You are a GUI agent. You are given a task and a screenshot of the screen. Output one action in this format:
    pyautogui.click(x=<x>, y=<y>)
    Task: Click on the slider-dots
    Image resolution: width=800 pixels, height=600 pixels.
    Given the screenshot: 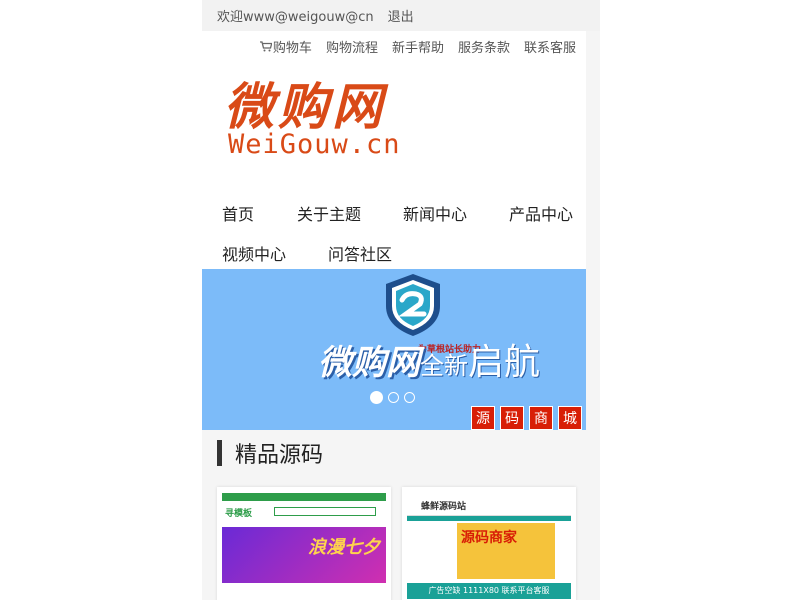 What is the action you would take?
    pyautogui.click(x=395, y=397)
    